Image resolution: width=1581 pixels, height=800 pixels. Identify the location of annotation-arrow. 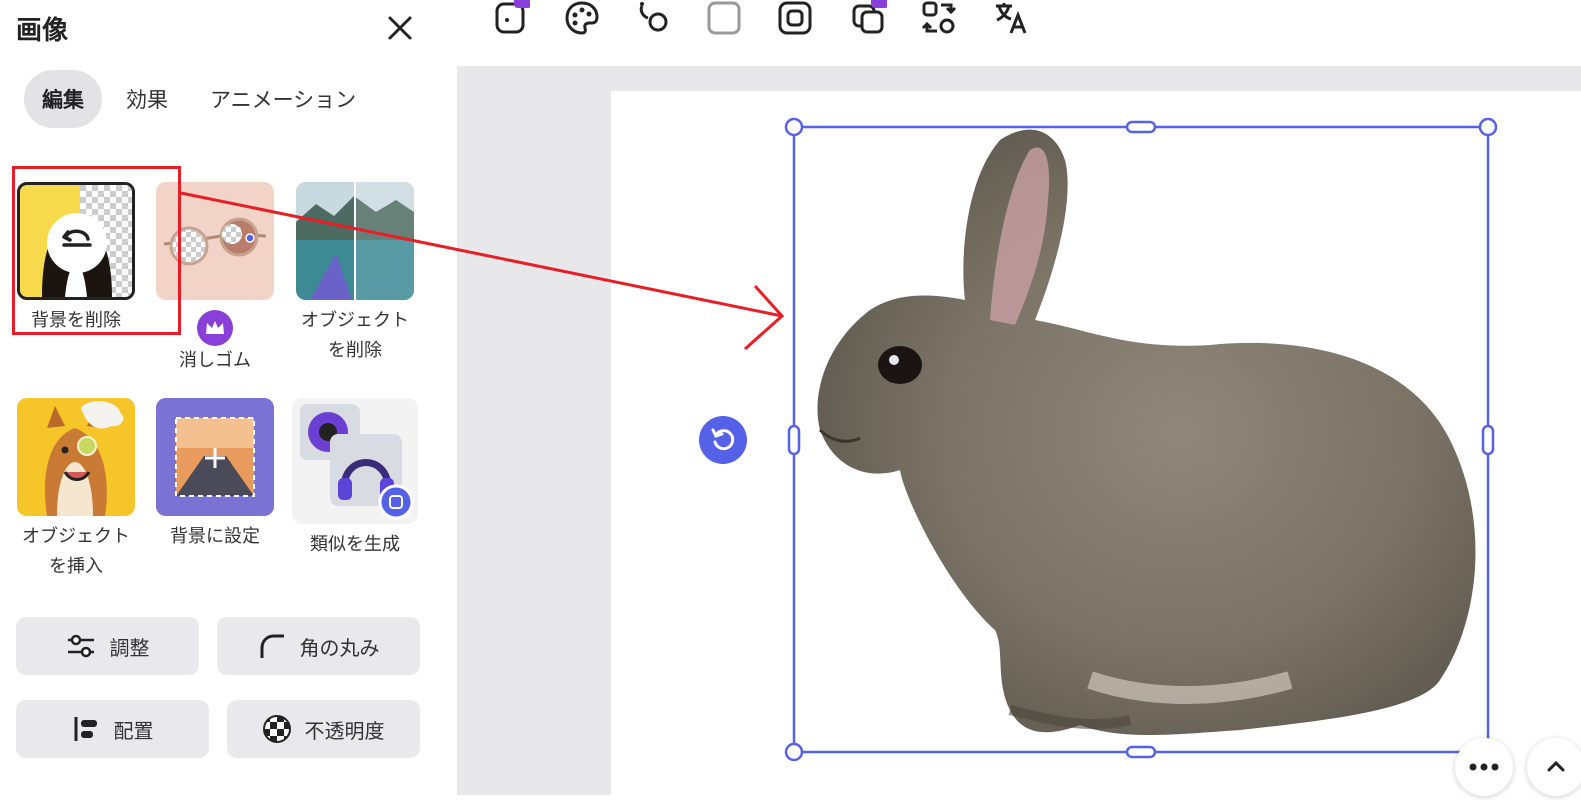
(482, 271).